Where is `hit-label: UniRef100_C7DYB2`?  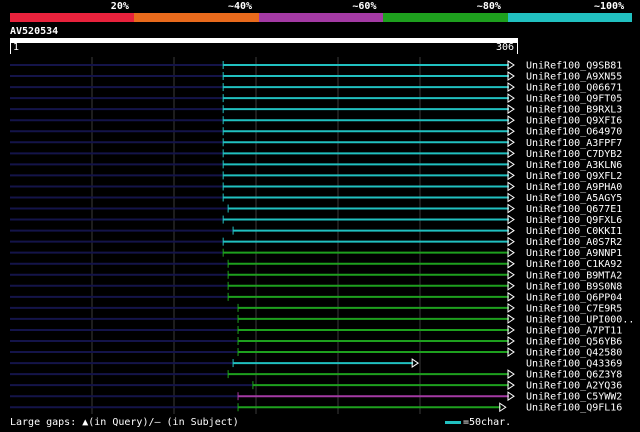 hit-label: UniRef100_C7DYB2 is located at coordinates (574, 154).